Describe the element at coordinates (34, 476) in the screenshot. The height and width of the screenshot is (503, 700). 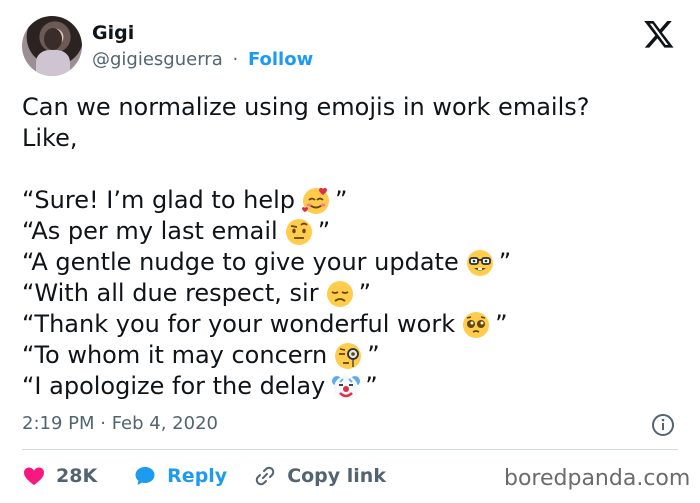
I see `heart-icon` at that location.